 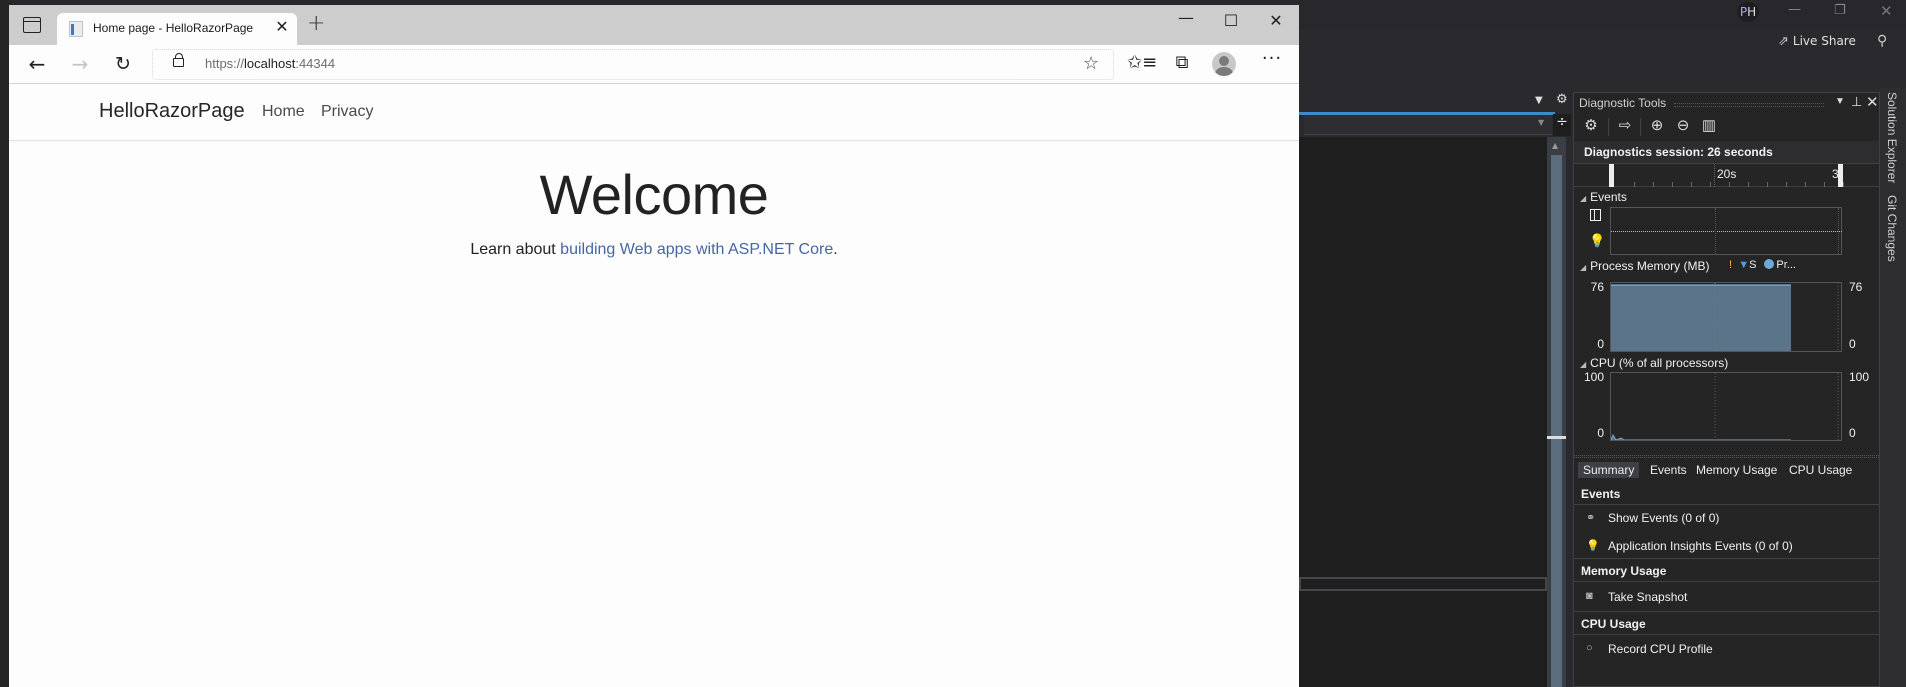 I want to click on summary-events-header: Events, so click(x=1726, y=494).